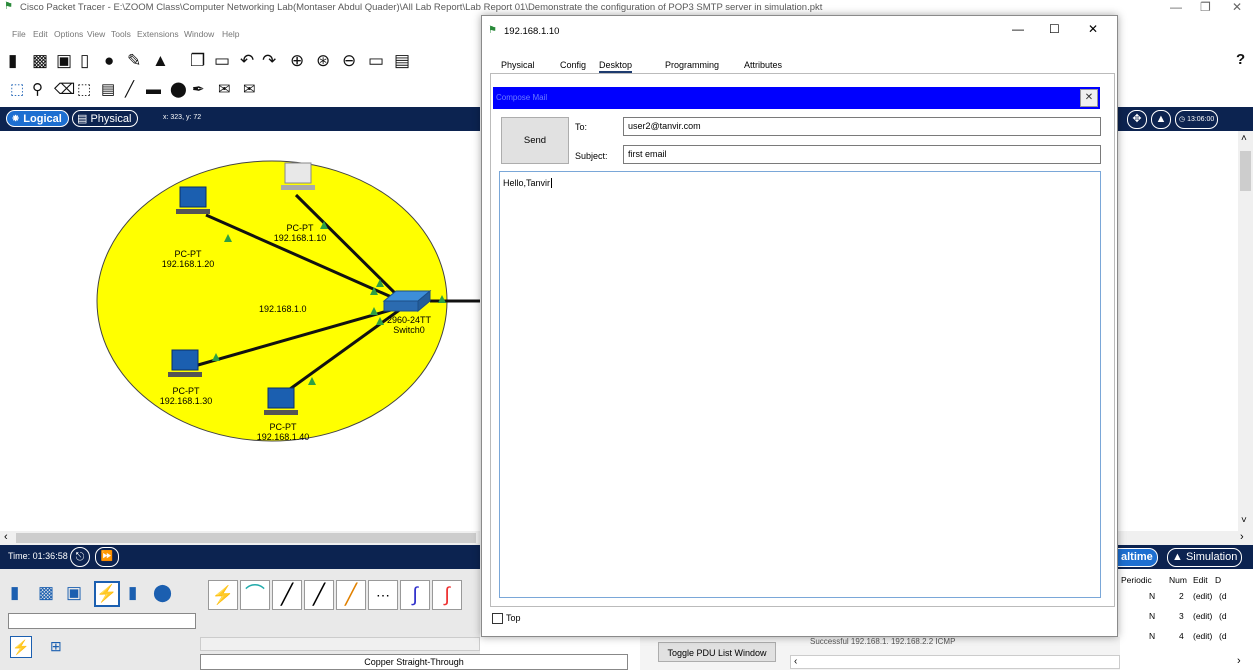  I want to click on phone-cable-icon: ⋯, so click(383, 595).